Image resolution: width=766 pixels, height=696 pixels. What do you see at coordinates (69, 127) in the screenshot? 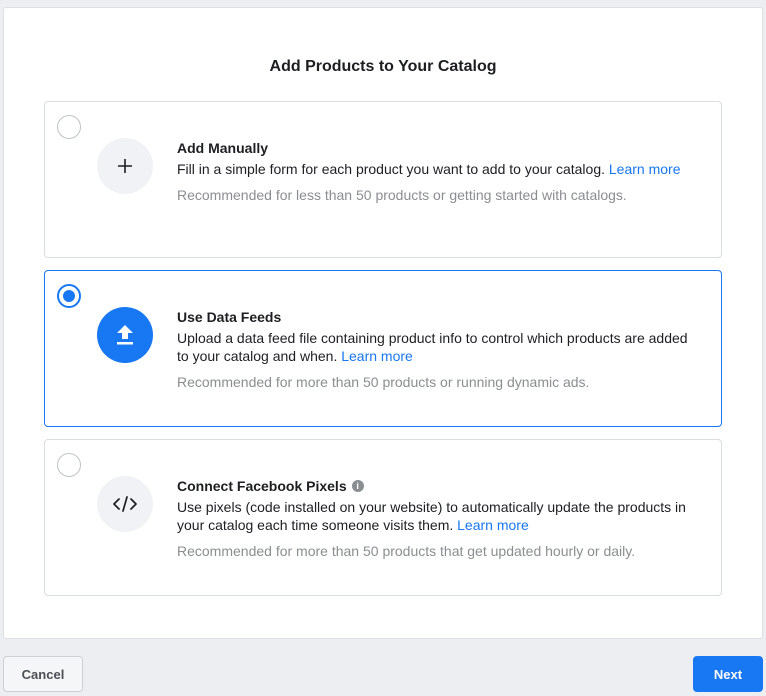
I see `radio-add-manually` at bounding box center [69, 127].